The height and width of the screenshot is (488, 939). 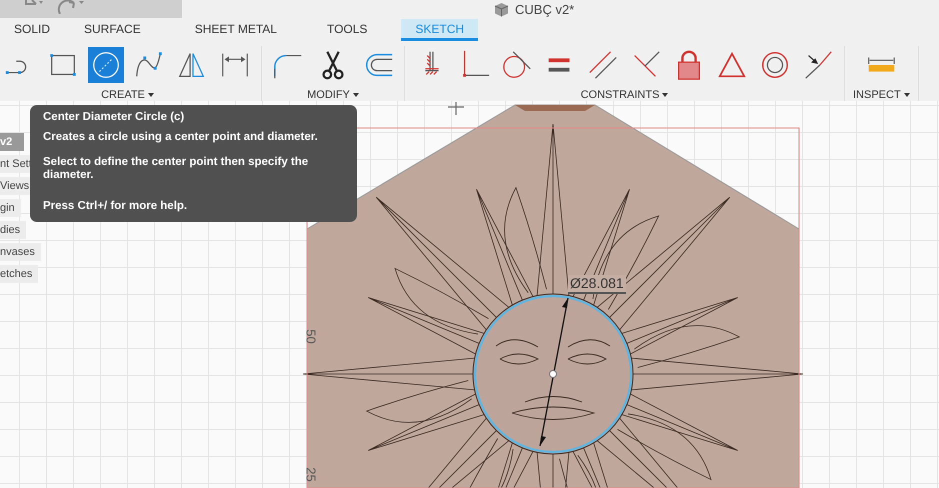 I want to click on browser-item: gin, so click(x=10, y=208).